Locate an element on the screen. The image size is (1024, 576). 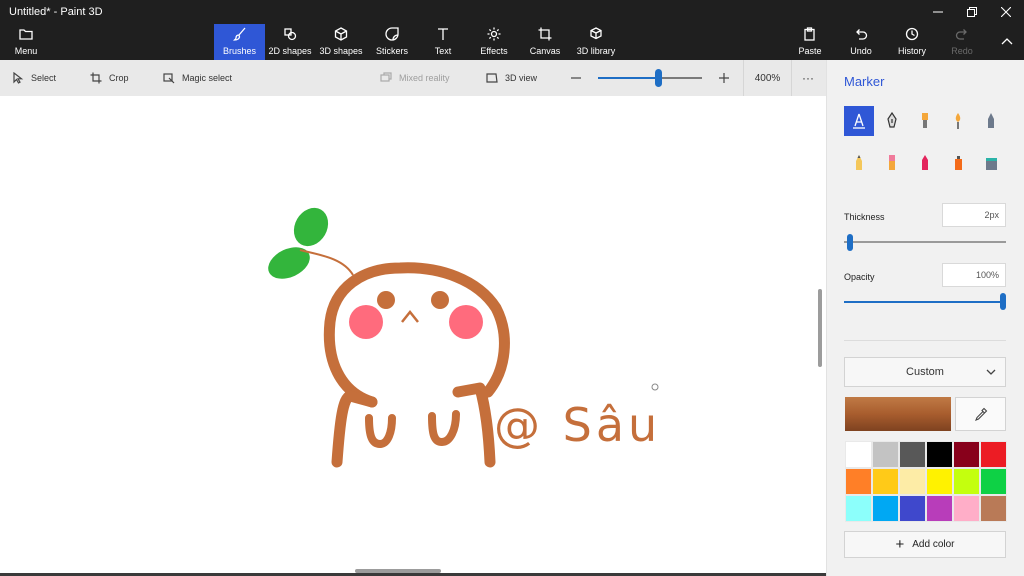
oil-brush-icon is located at coordinates (925, 120).